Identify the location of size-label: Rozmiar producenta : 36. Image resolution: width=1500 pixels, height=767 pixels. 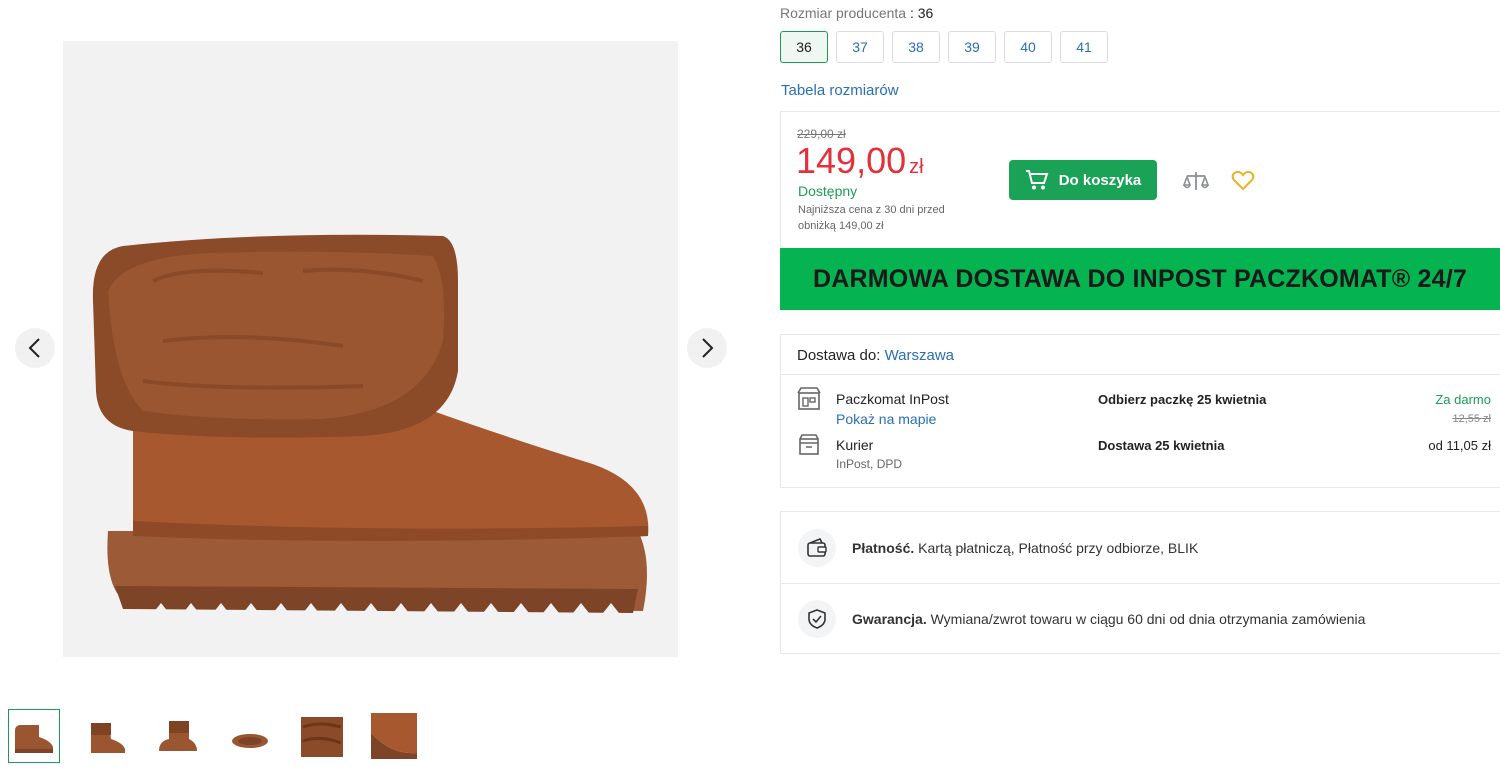
(857, 13).